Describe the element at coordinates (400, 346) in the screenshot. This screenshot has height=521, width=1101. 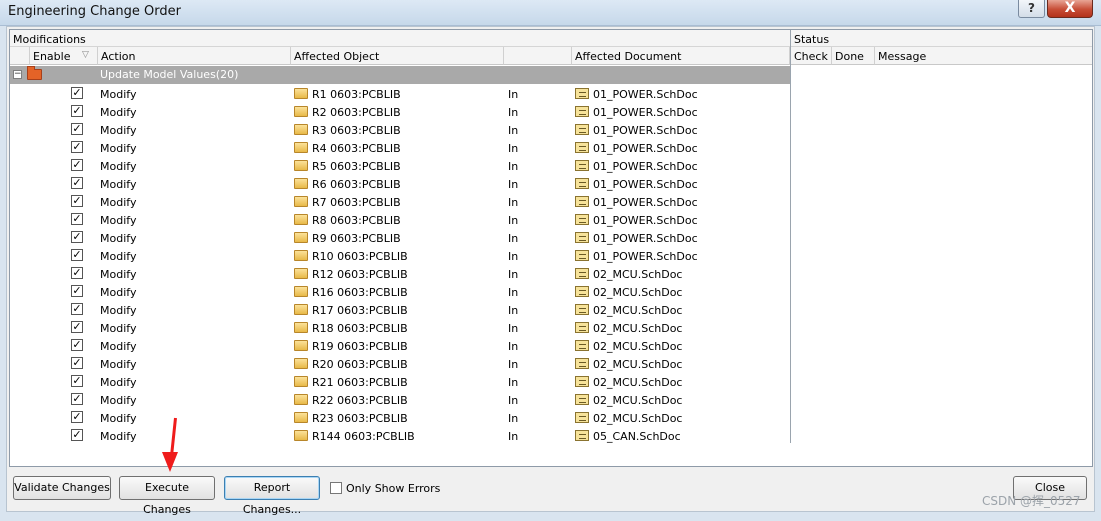
I see `table-row: ✓ Modify R19 0603:PCBLIB In 02_MCU.SchDoc` at that location.